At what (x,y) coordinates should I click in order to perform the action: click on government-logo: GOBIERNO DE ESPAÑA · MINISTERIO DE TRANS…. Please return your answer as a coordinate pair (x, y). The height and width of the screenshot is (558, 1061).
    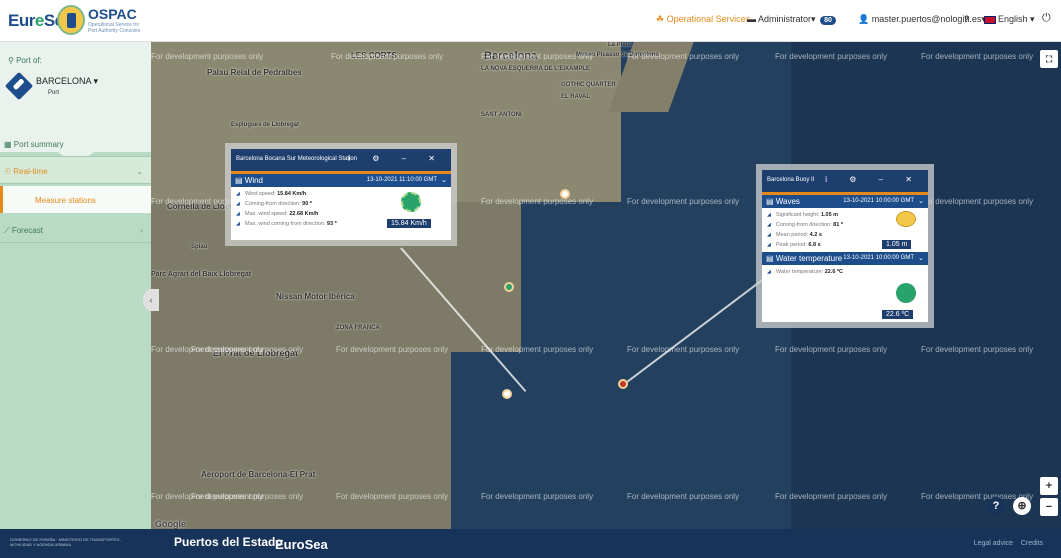
    Looking at the image, I should click on (65, 542).